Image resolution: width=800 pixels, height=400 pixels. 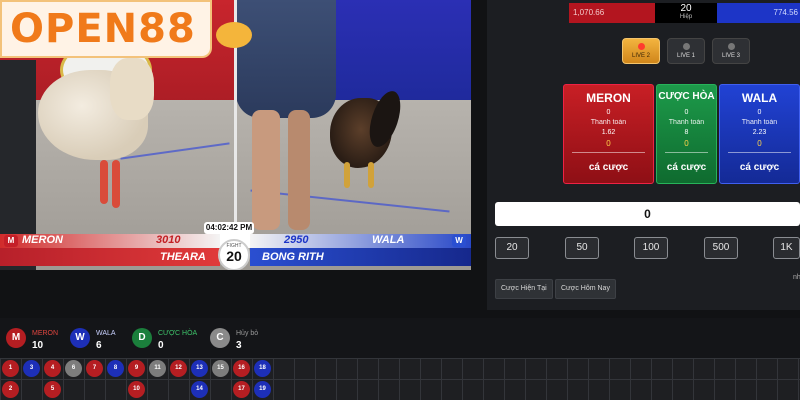 I want to click on stat-cancelled-count: 3, so click(x=239, y=345).